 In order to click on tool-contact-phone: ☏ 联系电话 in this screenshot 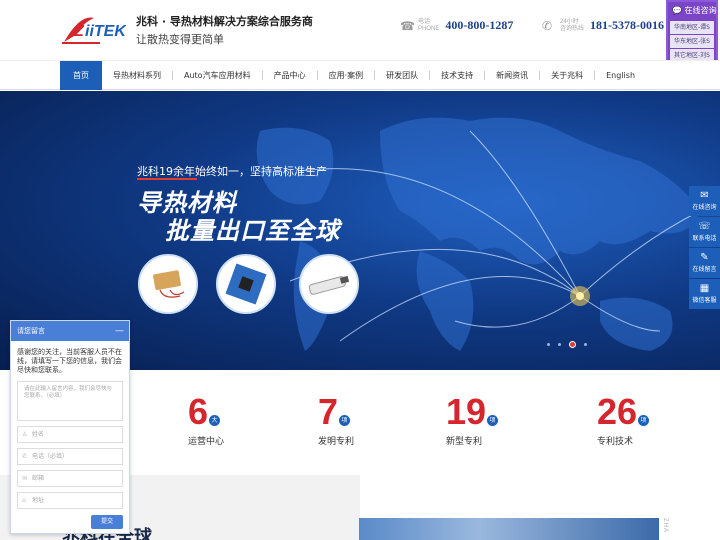, I will do `click(704, 232)`.